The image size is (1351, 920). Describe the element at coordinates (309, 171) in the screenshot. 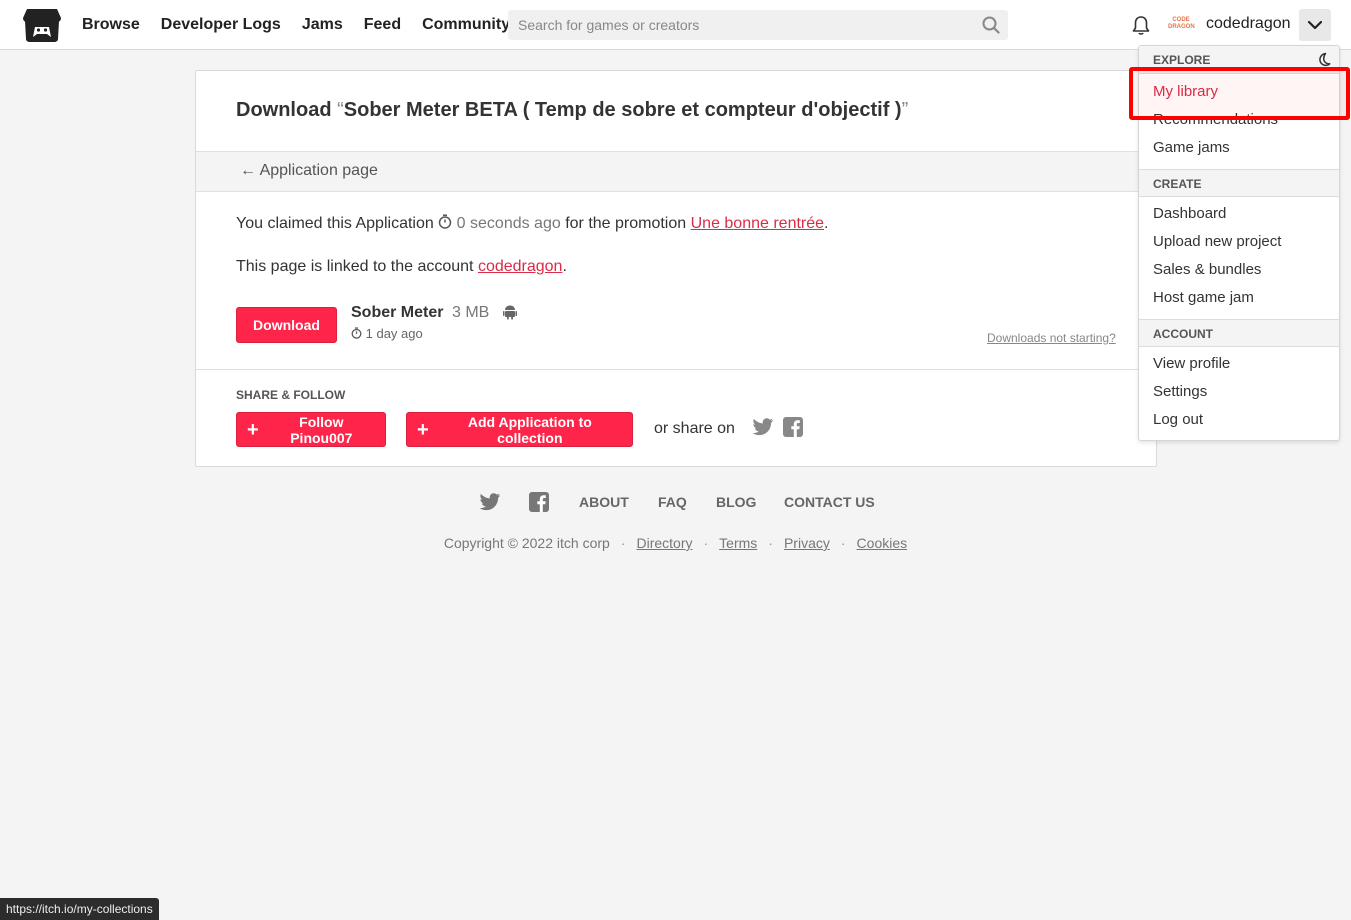

I see `application-page-link: ← Application page` at that location.